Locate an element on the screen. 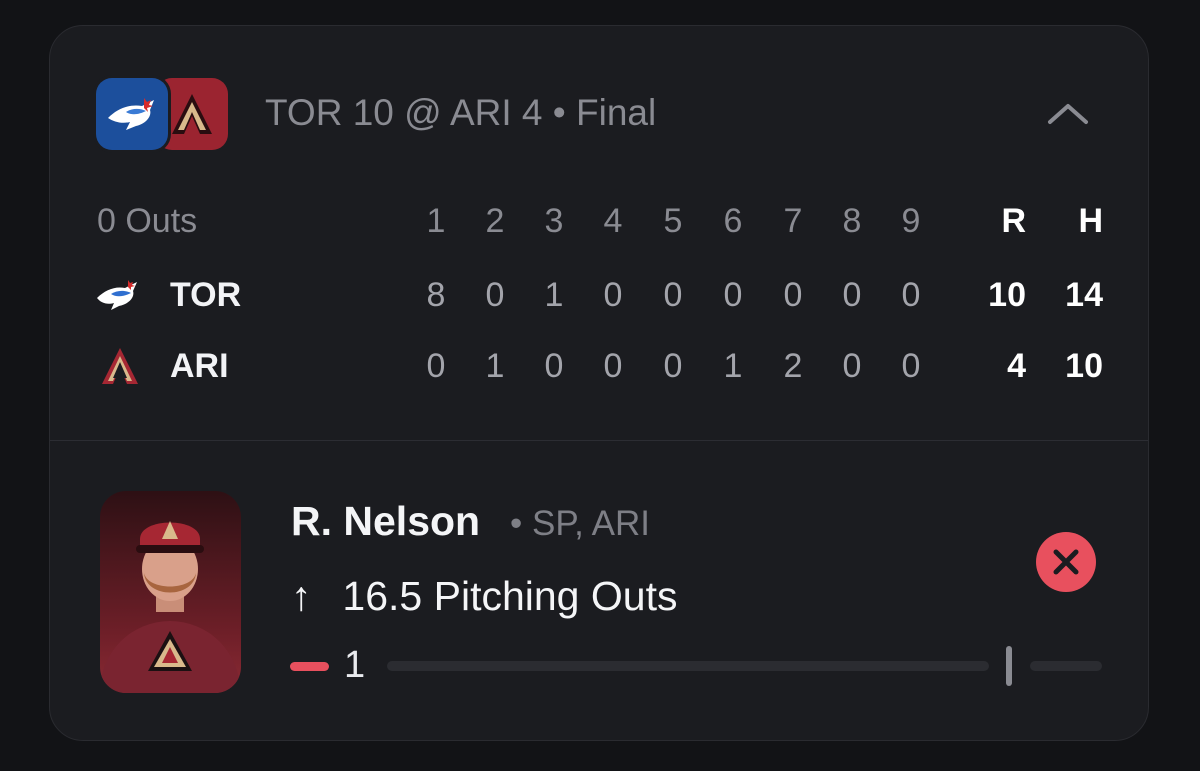  inning-header: 1 is located at coordinates (436, 221).